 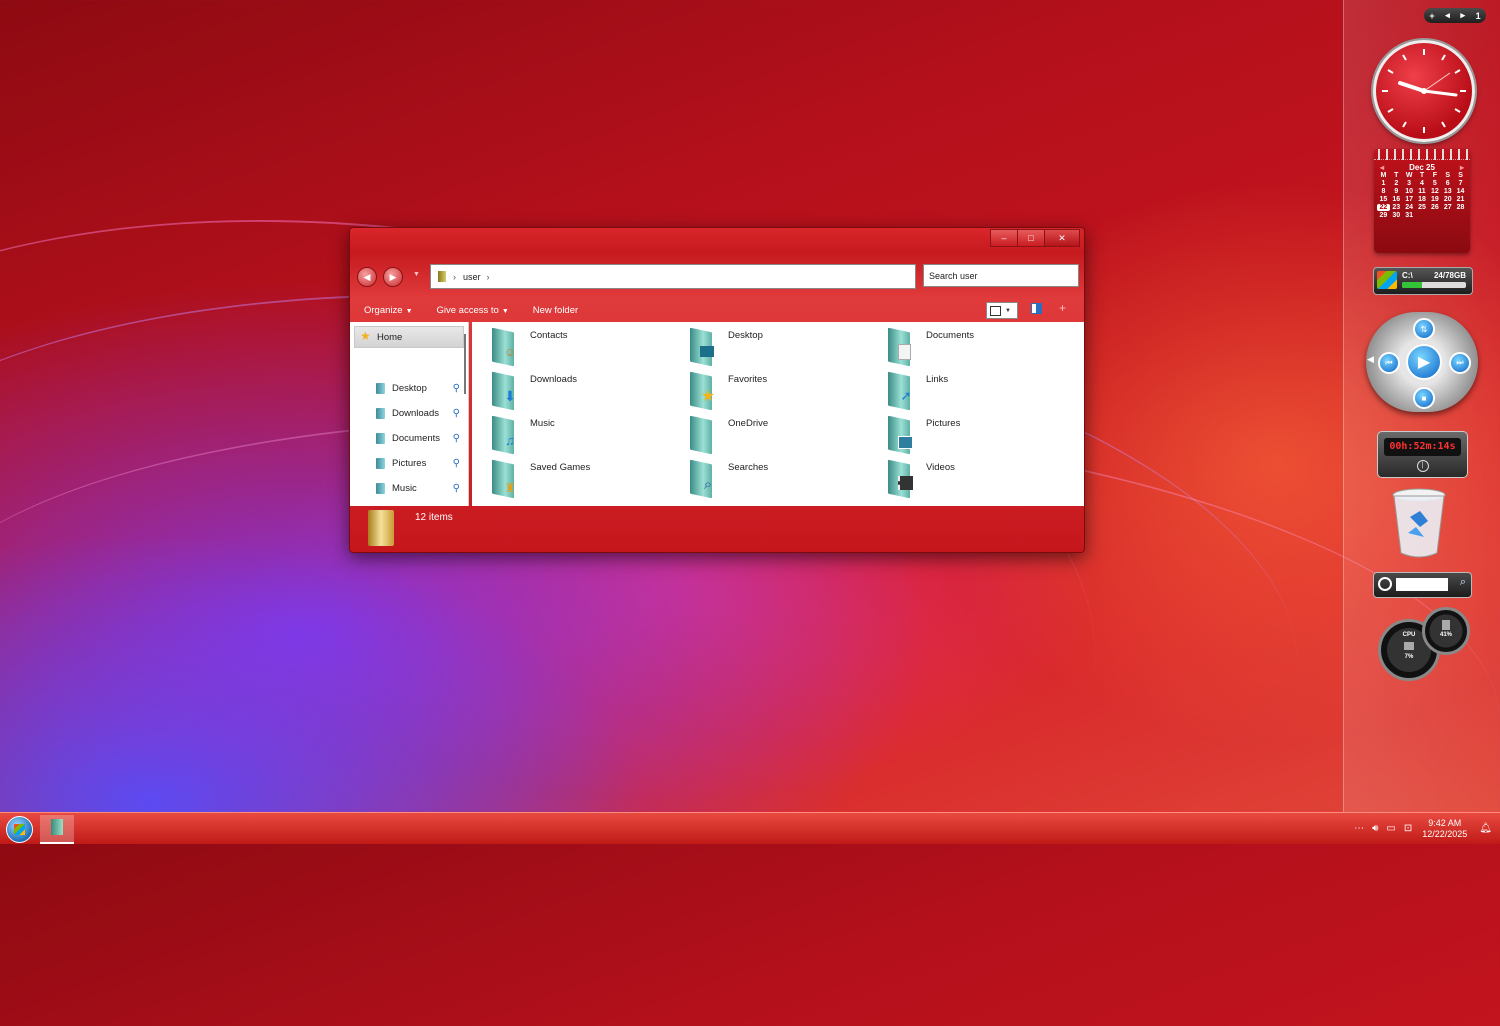 I want to click on videos-icon, so click(x=901, y=479).